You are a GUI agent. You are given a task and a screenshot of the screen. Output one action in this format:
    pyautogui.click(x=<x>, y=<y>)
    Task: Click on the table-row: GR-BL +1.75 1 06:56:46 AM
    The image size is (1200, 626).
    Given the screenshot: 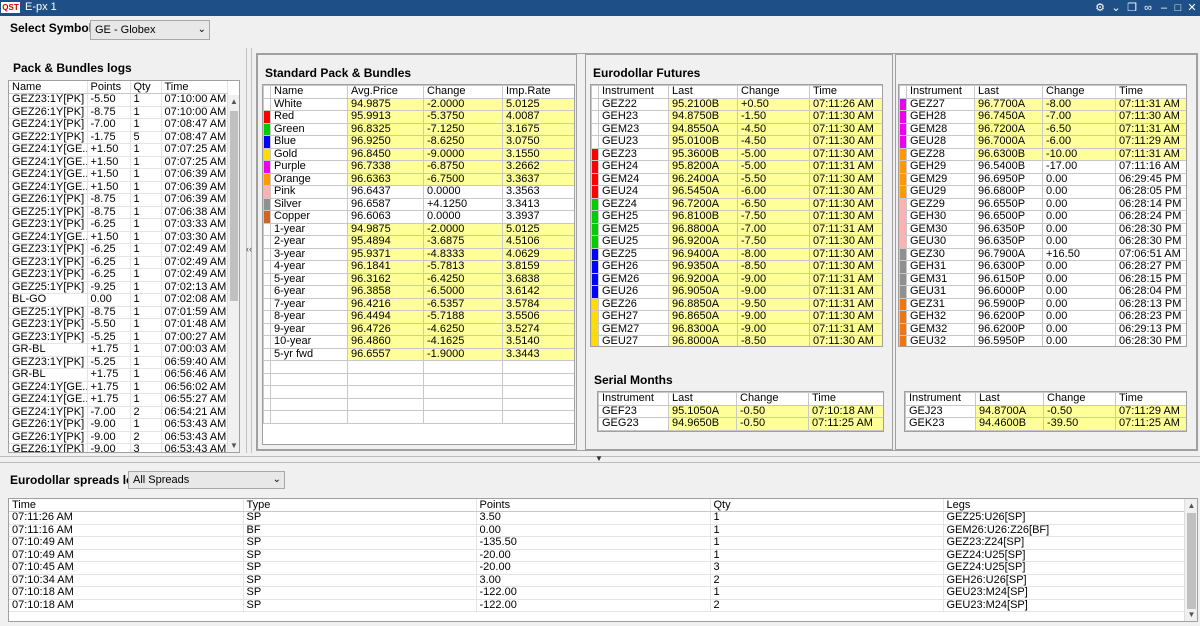 What is the action you would take?
    pyautogui.click(x=118, y=375)
    